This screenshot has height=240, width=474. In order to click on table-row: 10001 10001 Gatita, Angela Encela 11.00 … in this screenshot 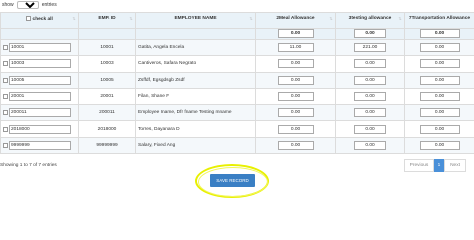, I will do `click(237, 47)`.